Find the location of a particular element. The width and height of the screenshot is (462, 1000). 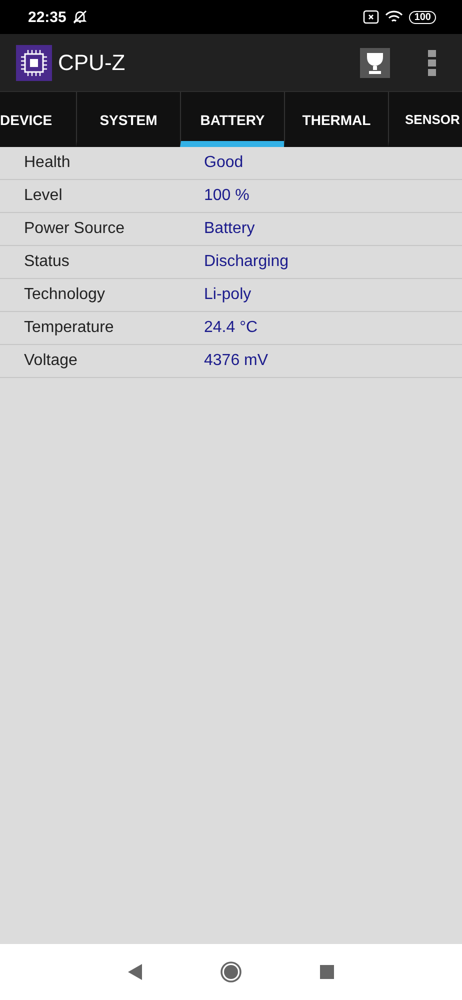

property-value: 24.4 °C is located at coordinates (231, 328).